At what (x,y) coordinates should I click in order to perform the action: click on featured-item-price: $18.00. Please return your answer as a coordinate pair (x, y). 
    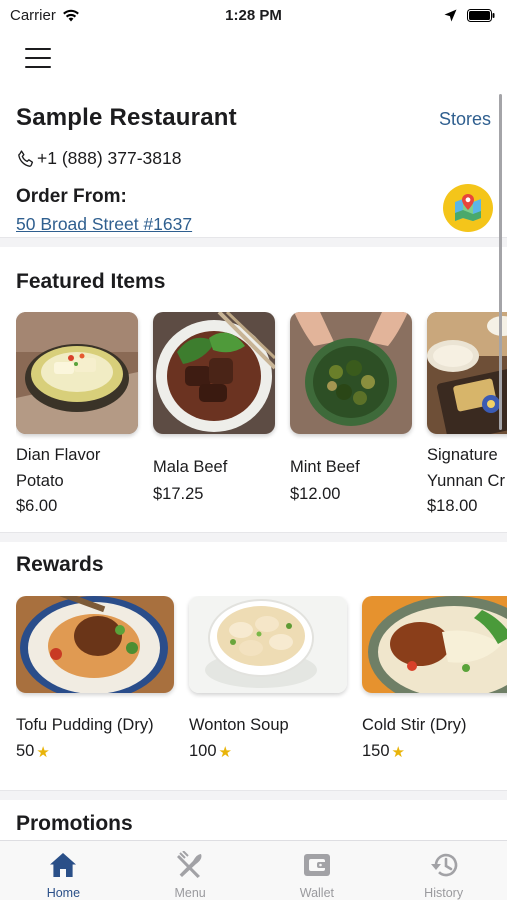
    Looking at the image, I should click on (452, 506).